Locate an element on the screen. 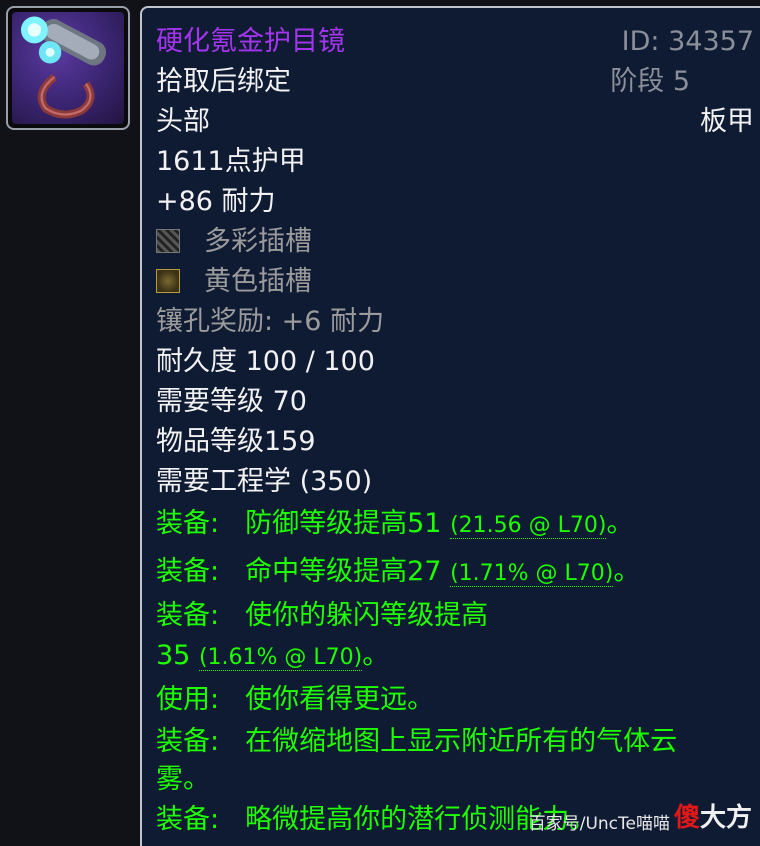 The width and height of the screenshot is (760, 846). binding-text: 拾取后绑定 is located at coordinates (223, 81).